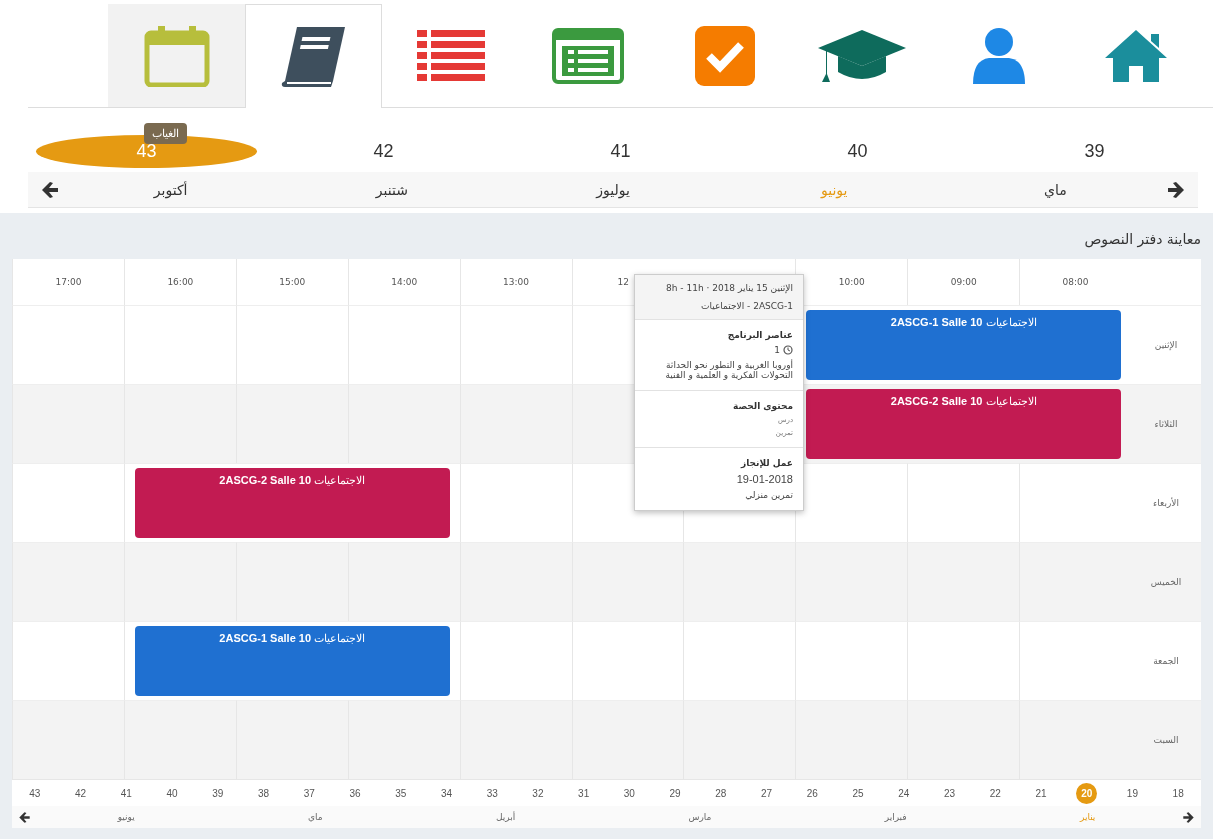 The height and width of the screenshot is (839, 1213). Describe the element at coordinates (165, 133) in the screenshot. I see `tooltip: الغياب` at that location.